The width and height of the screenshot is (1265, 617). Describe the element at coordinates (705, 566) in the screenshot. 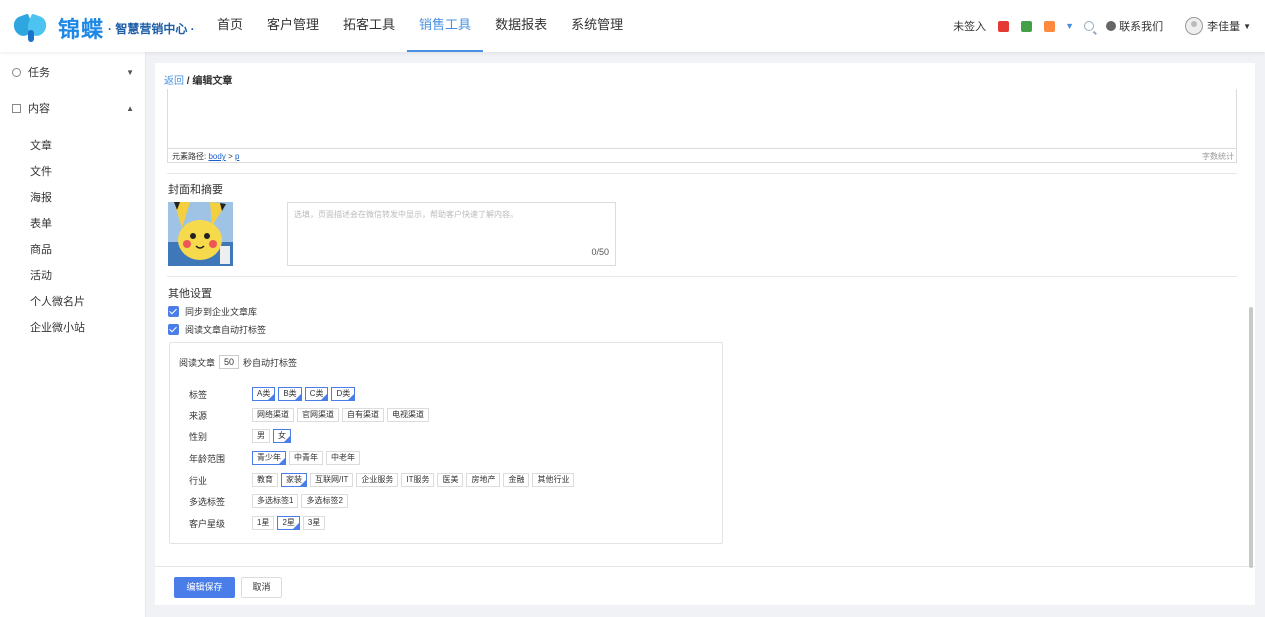

I see `footer-divider` at that location.